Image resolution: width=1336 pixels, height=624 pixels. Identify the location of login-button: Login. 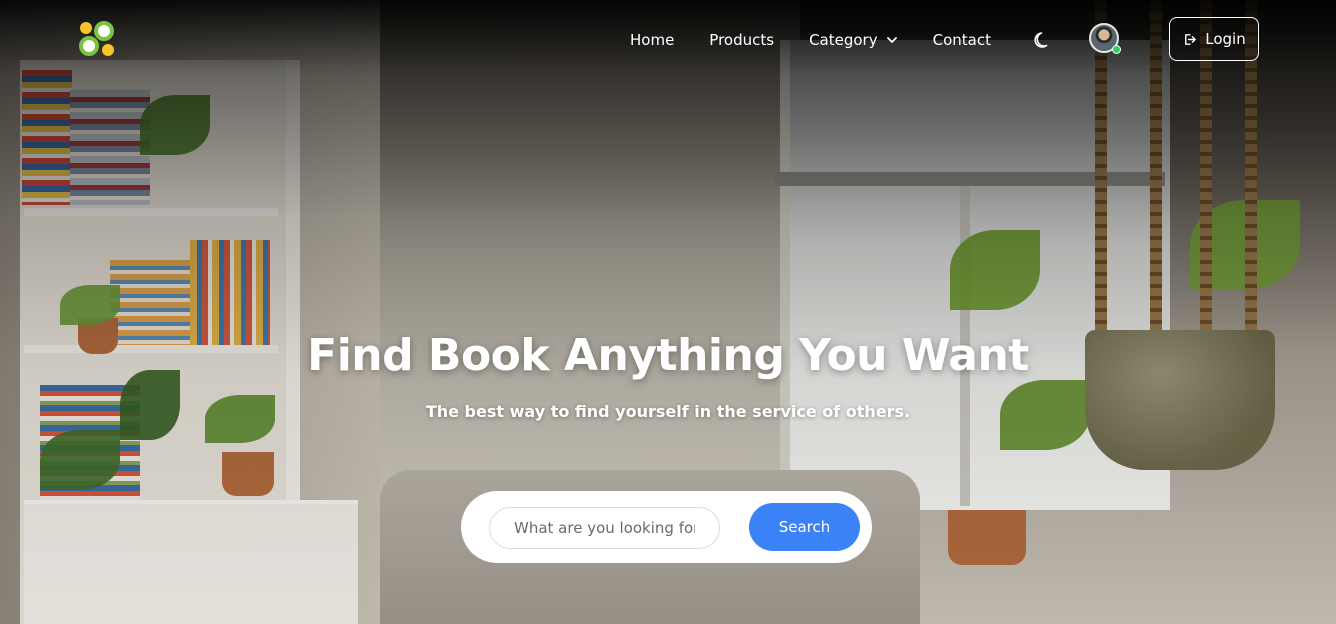
(1214, 39).